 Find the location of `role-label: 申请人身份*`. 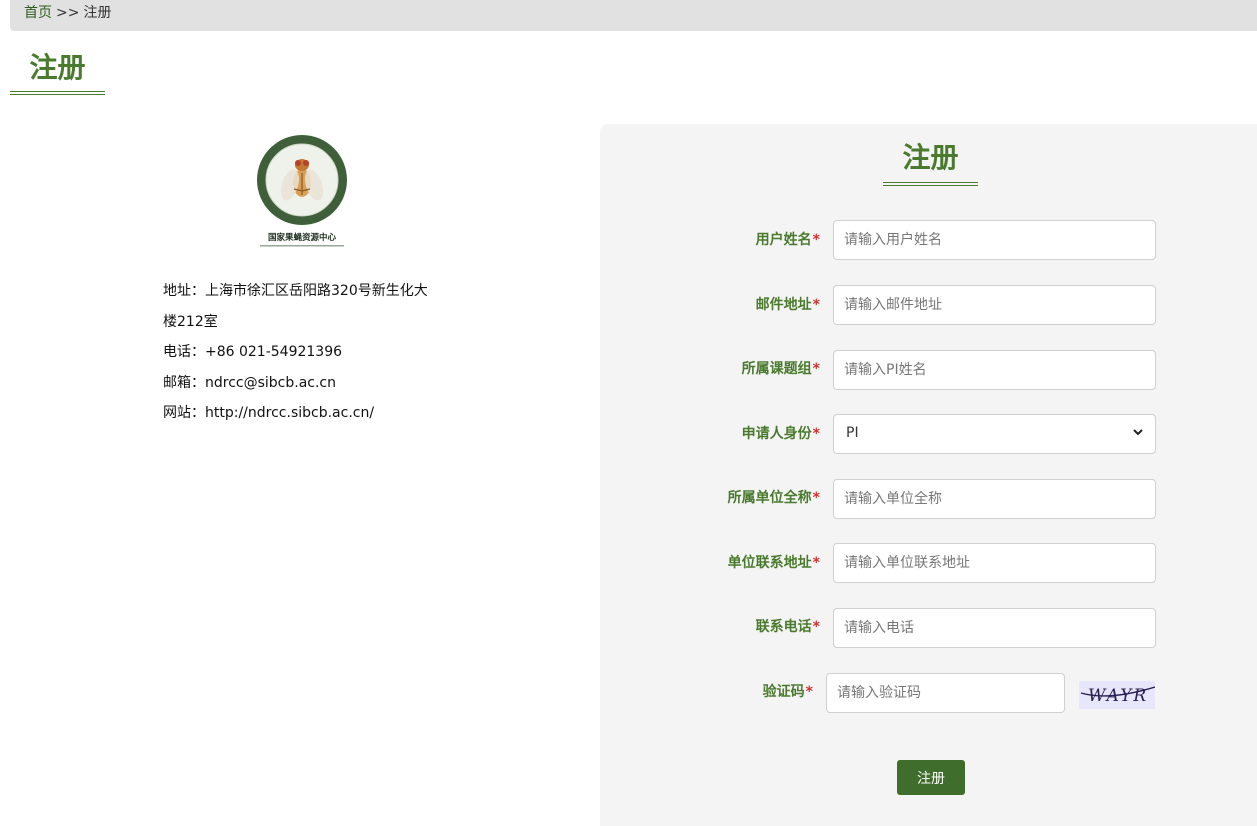

role-label: 申请人身份* is located at coordinates (780, 434).